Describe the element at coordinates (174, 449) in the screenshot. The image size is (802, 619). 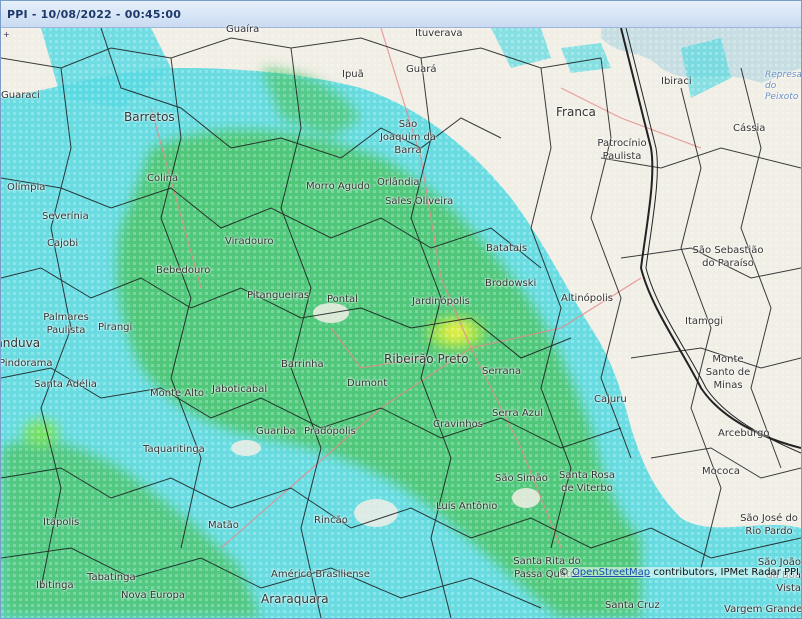
I see `place-label-taquaritinga: Taquaritinga` at that location.